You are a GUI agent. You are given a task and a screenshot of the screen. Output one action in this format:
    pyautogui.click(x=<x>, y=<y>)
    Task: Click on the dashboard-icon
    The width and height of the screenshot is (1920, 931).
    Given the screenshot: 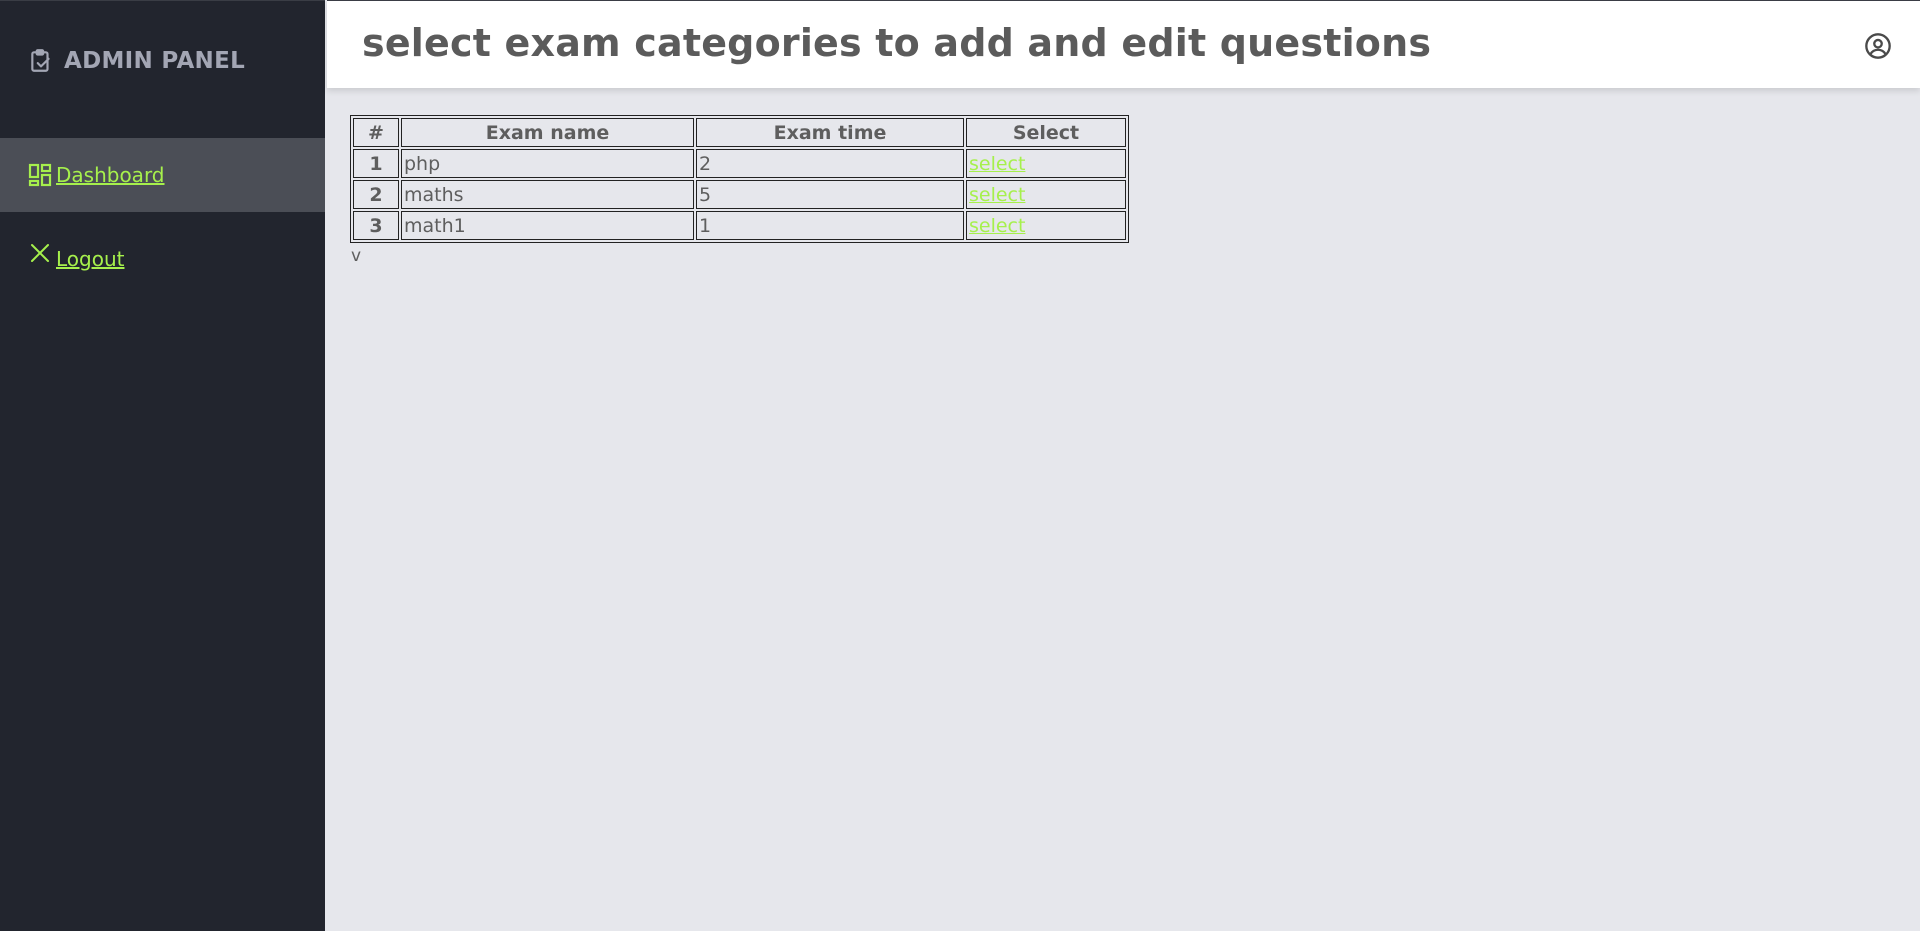 What is the action you would take?
    pyautogui.click(x=40, y=175)
    